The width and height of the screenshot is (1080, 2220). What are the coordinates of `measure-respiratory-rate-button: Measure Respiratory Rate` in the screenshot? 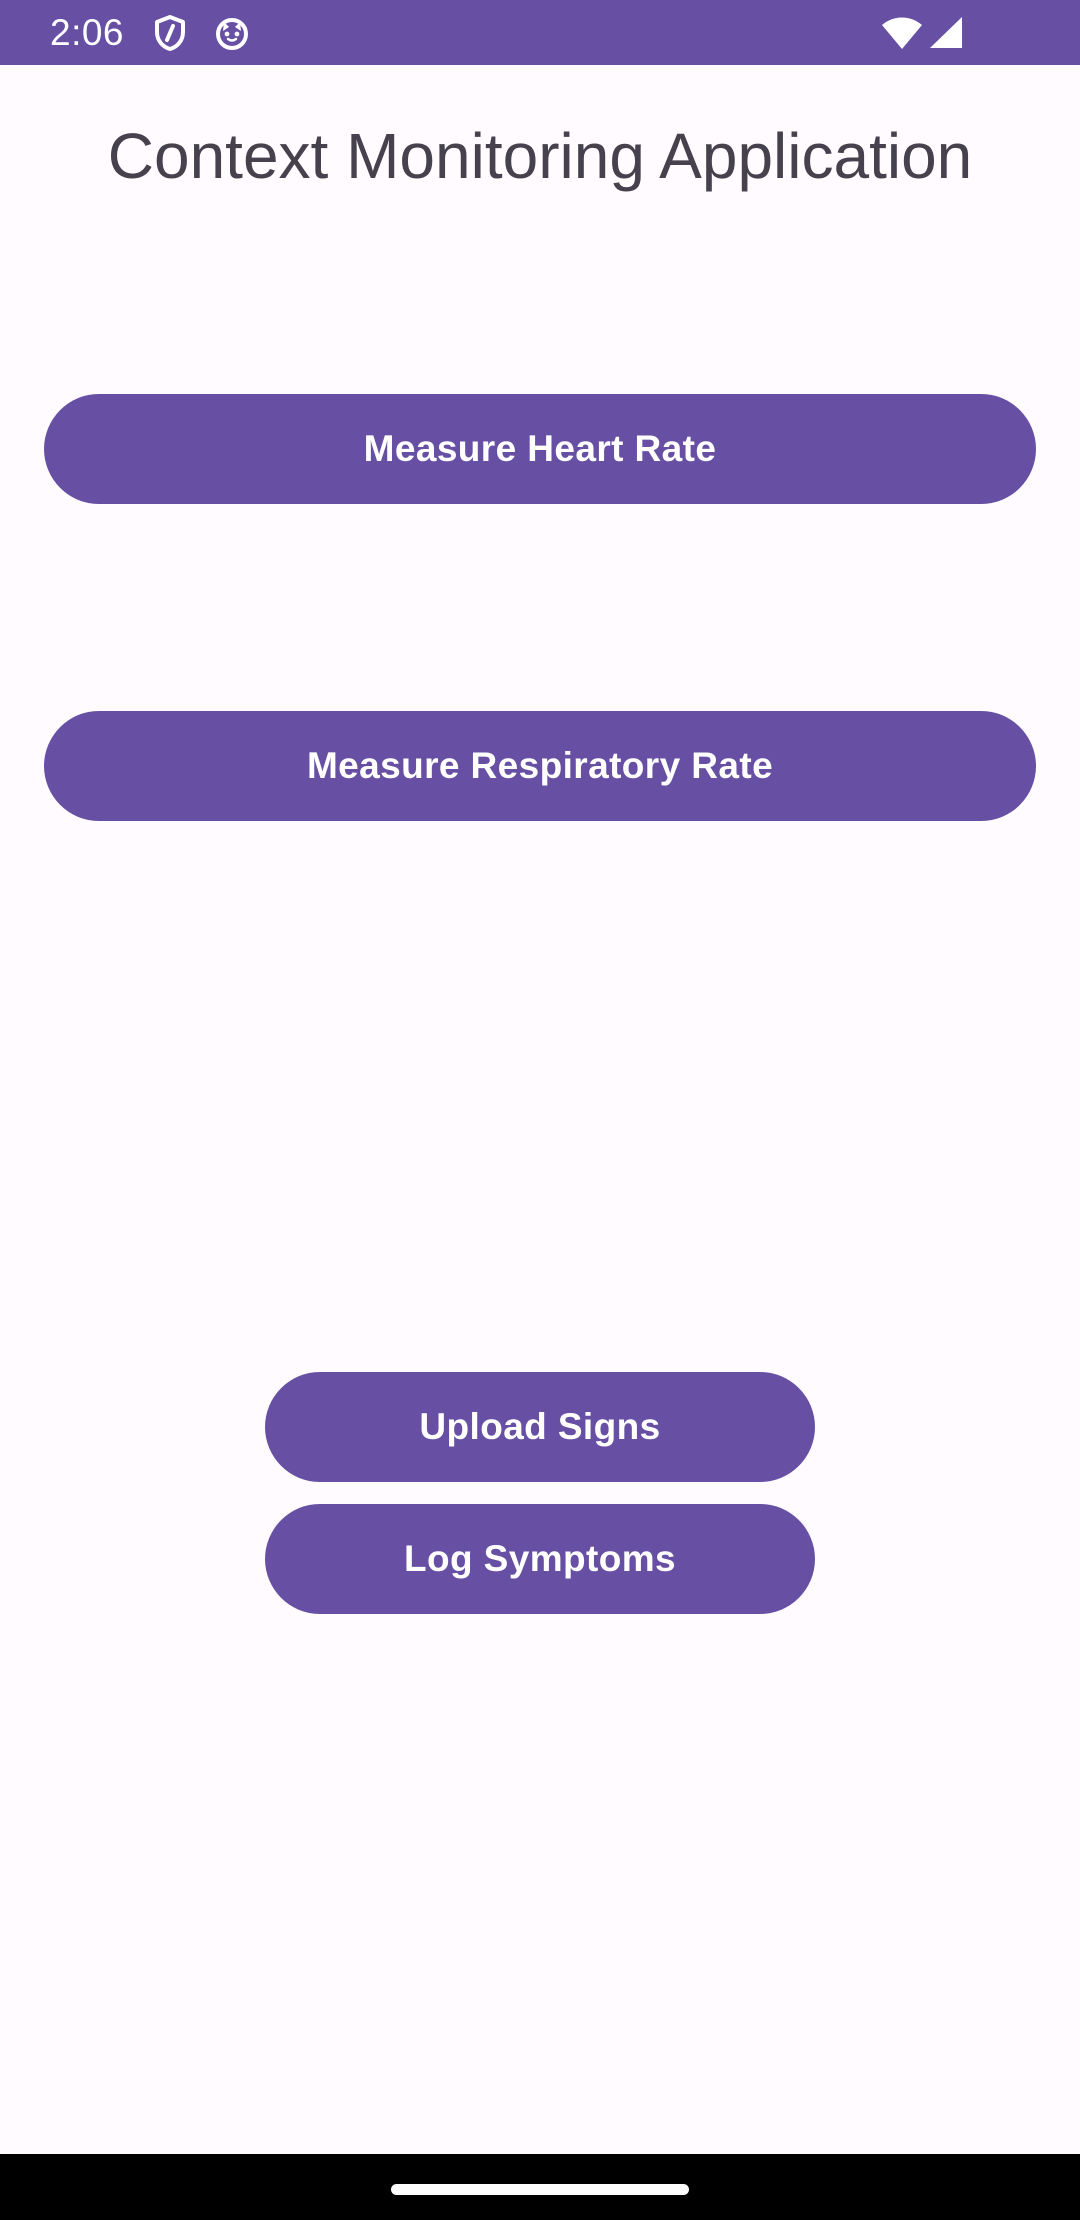 It's located at (540, 766).